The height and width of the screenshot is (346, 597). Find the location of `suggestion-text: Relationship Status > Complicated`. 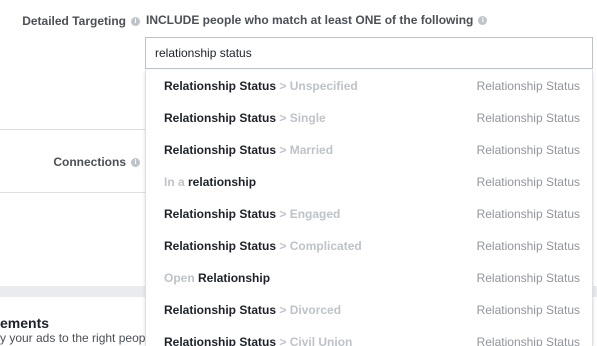

suggestion-text: Relationship Status > Complicated is located at coordinates (263, 246).